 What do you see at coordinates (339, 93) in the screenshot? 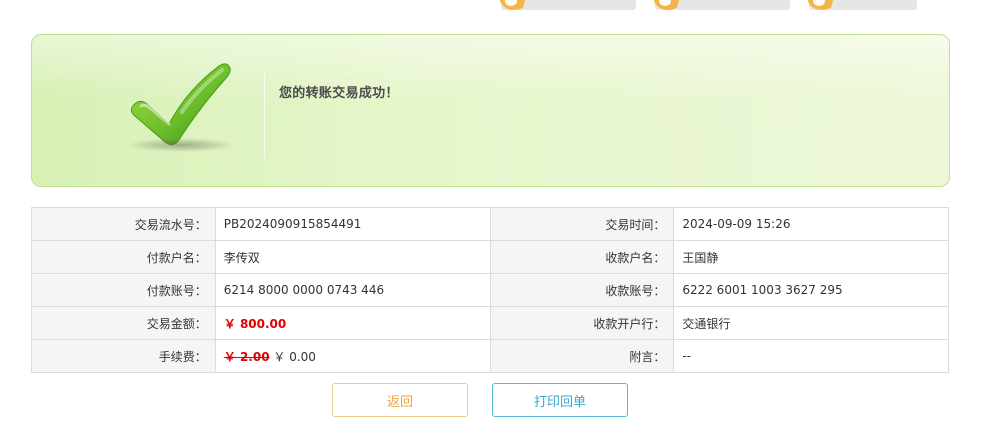
I see `success-message: 您的转账交易成功！` at bounding box center [339, 93].